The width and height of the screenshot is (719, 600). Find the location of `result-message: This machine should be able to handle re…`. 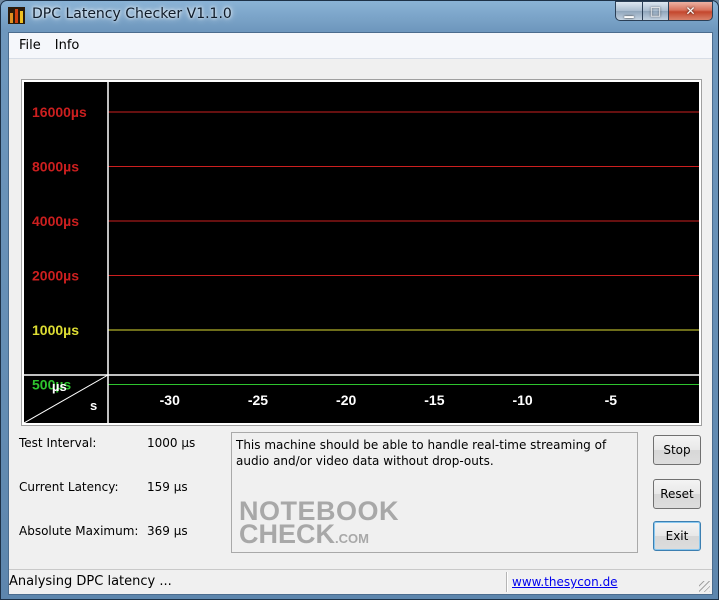

result-message: This machine should be able to handle re… is located at coordinates (421, 453).